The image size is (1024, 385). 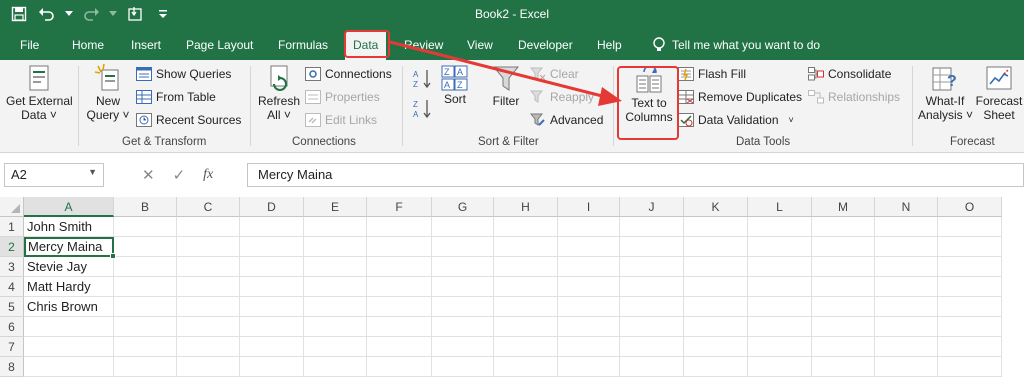 I want to click on cell-c2, so click(x=208, y=247).